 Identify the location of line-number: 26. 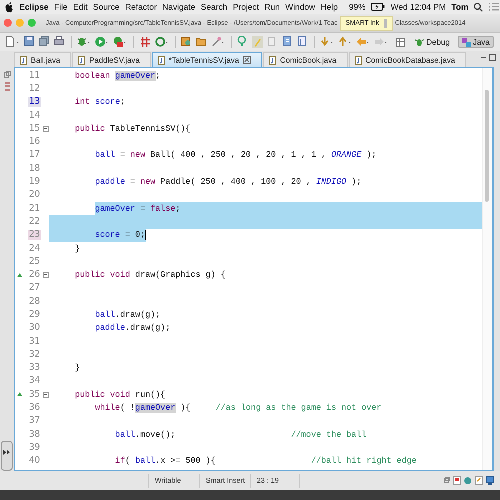
(34, 275).